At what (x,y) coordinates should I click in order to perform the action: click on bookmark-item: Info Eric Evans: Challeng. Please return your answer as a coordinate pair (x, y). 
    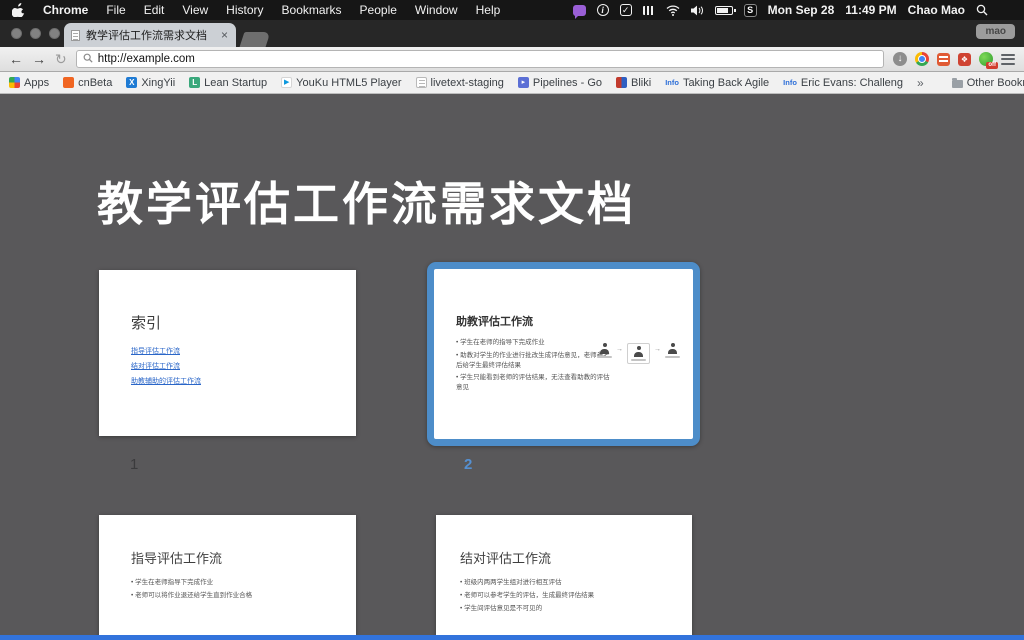
    Looking at the image, I should click on (843, 83).